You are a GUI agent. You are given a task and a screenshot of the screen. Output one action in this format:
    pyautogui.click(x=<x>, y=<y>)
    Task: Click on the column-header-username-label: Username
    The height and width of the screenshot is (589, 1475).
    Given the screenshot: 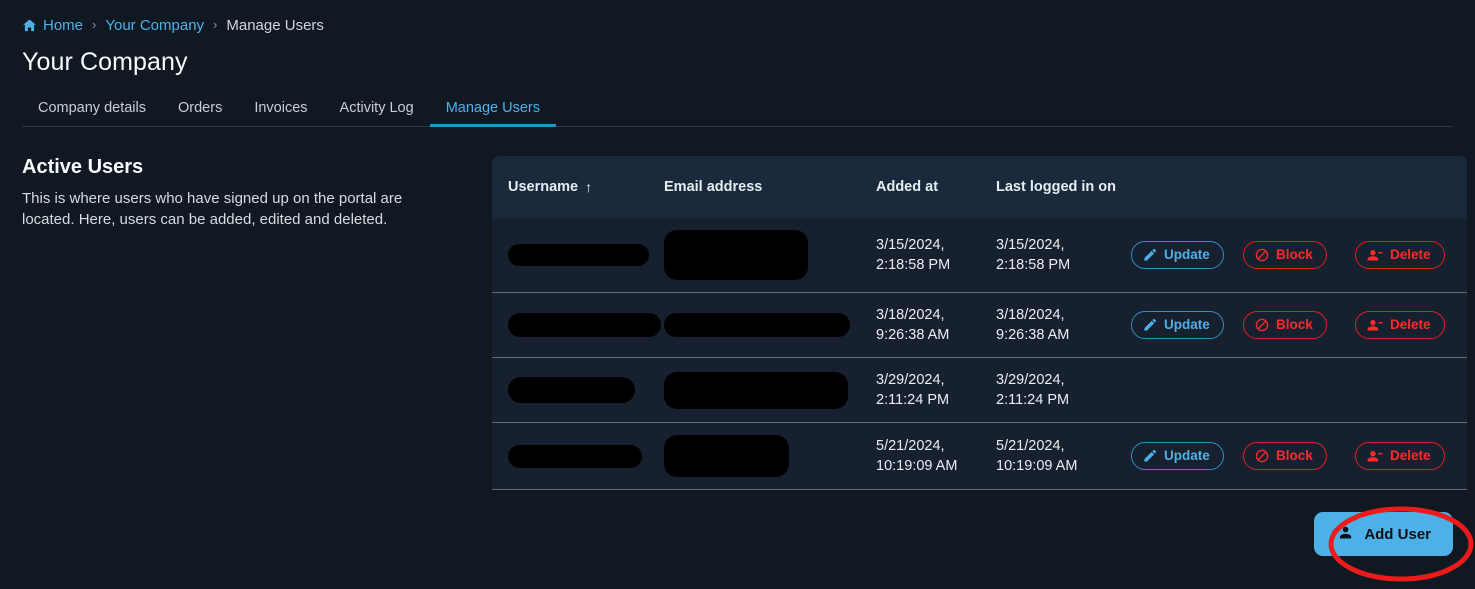 What is the action you would take?
    pyautogui.click(x=543, y=187)
    